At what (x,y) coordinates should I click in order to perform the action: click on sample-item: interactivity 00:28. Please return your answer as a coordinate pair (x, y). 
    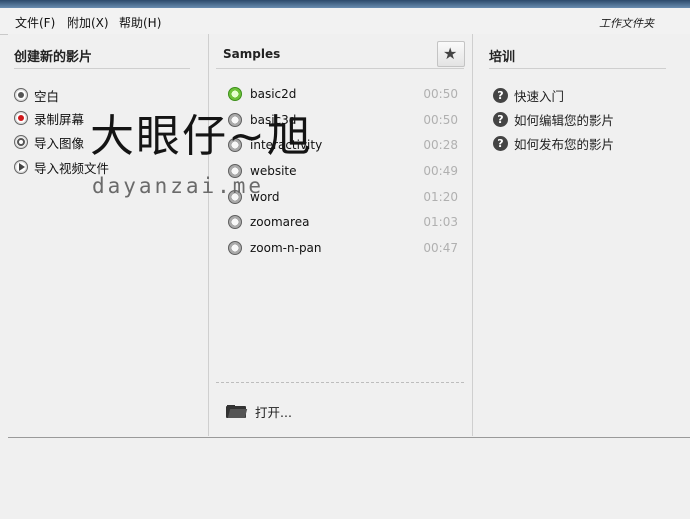
    Looking at the image, I should click on (343, 145).